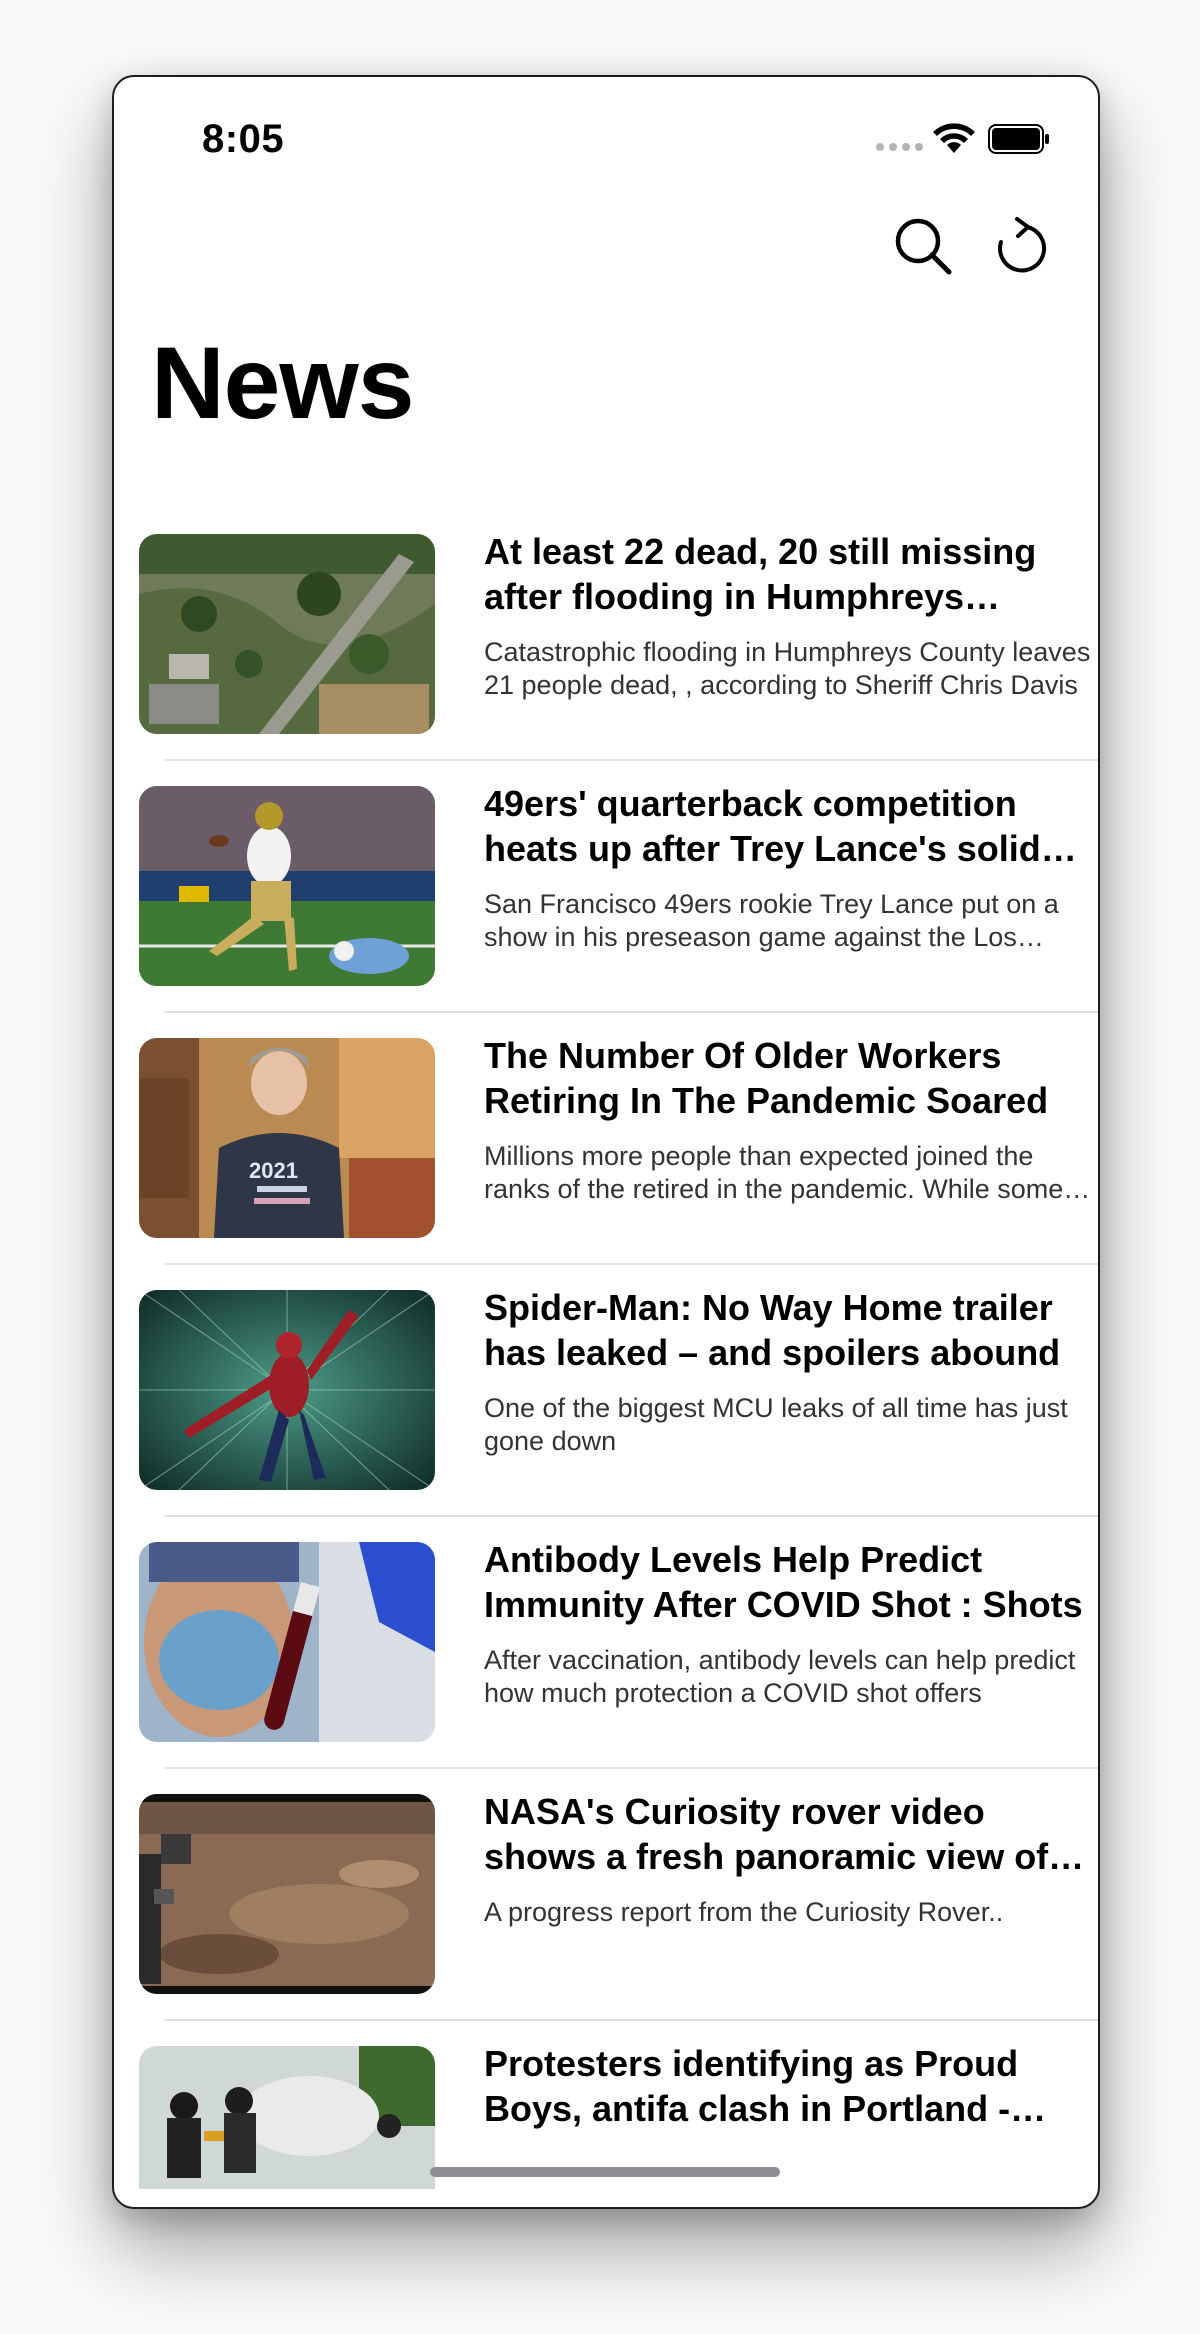 This screenshot has width=1200, height=2334. What do you see at coordinates (282, 383) in the screenshot?
I see `page-title: News` at bounding box center [282, 383].